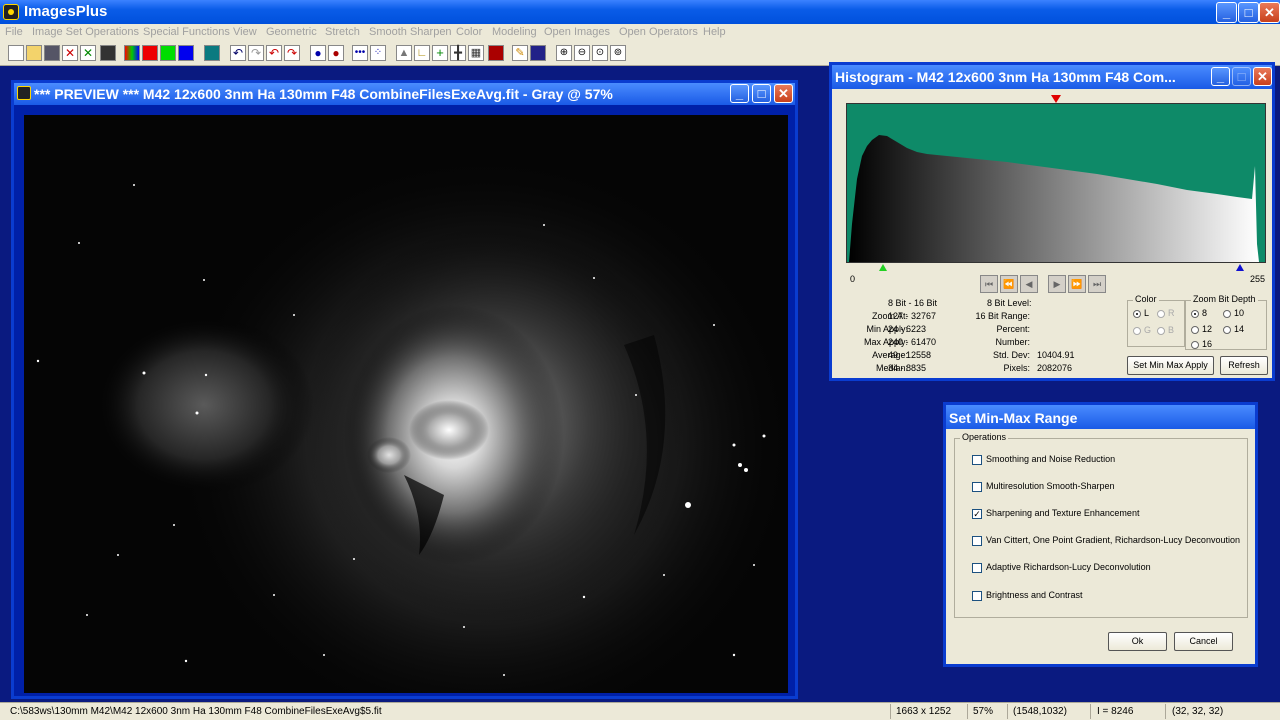  What do you see at coordinates (1137, 314) in the screenshot?
I see `color-radio-l` at bounding box center [1137, 314].